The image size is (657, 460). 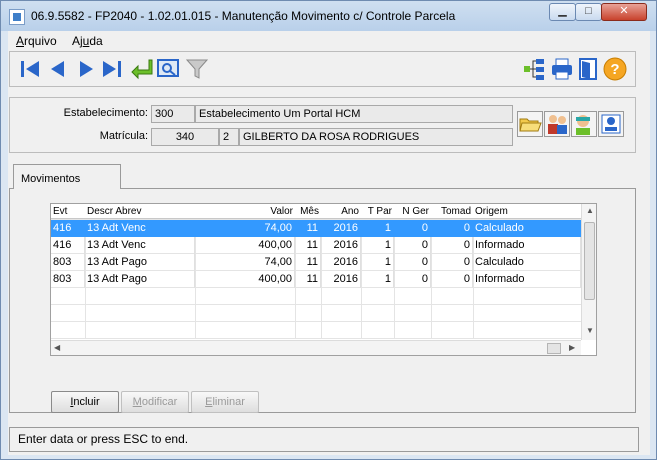 I want to click on tree-icon, so click(x=534, y=69).